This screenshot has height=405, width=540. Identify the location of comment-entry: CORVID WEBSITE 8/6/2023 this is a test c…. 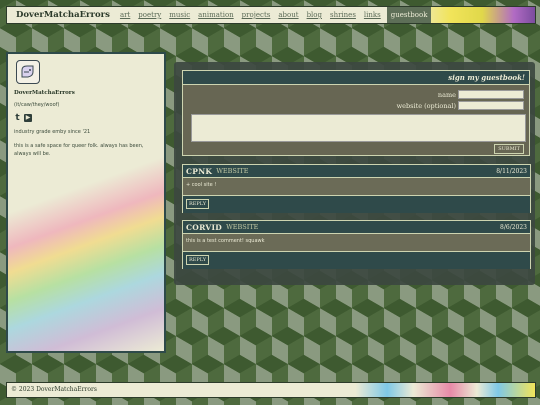
(356, 244).